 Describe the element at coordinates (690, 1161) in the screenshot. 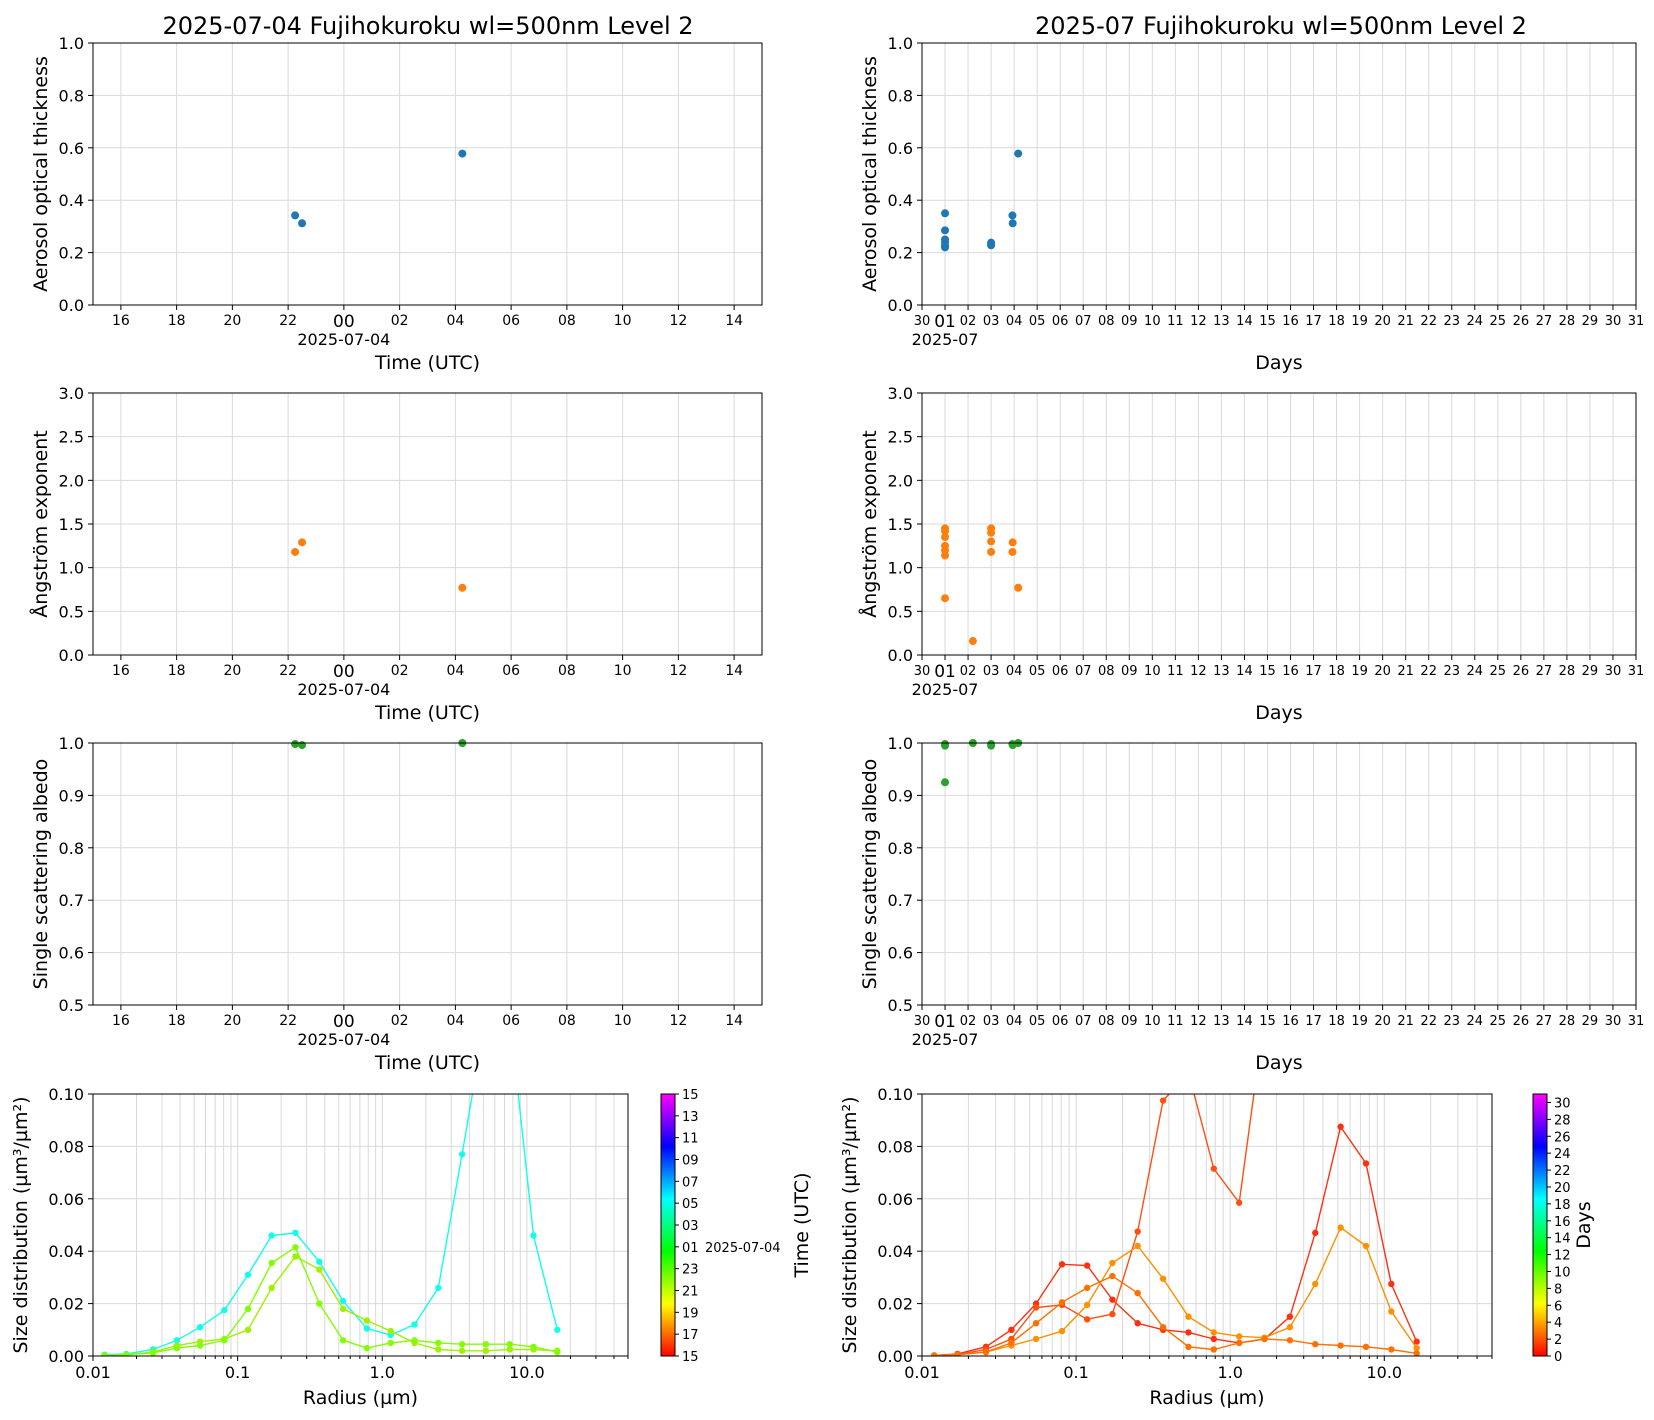

I see `colorbar-tick-label: 09` at that location.